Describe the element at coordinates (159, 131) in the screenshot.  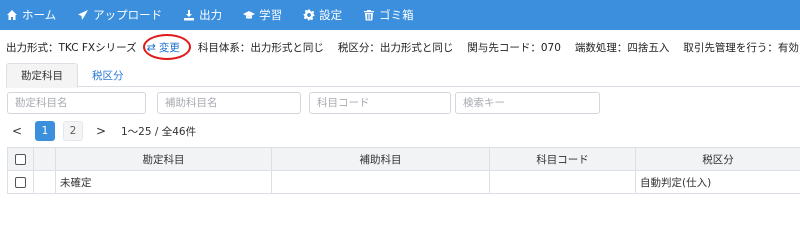
I see `pagination-summary: 1〜25 / 全46件` at that location.